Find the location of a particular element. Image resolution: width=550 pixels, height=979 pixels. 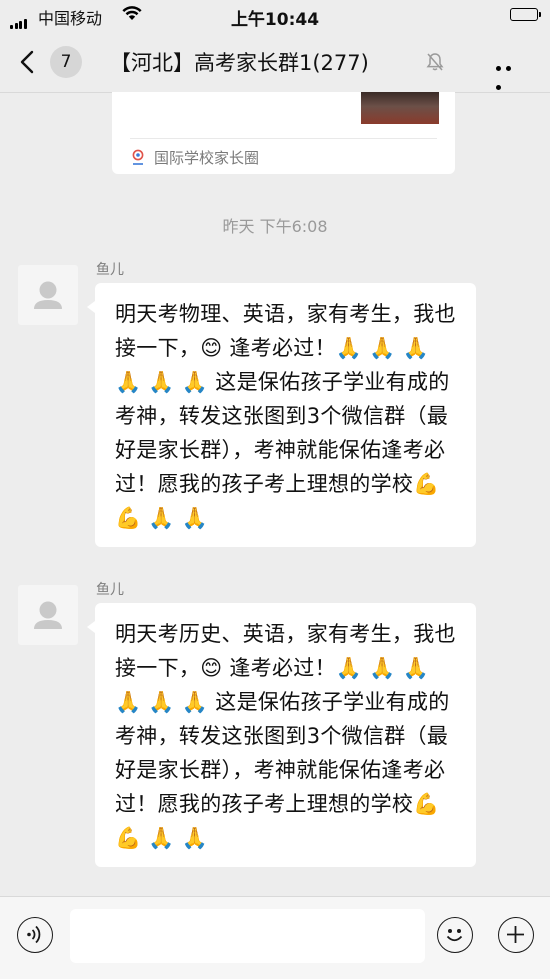

shared-link-card: 国际学校家长圈 is located at coordinates (283, 133).